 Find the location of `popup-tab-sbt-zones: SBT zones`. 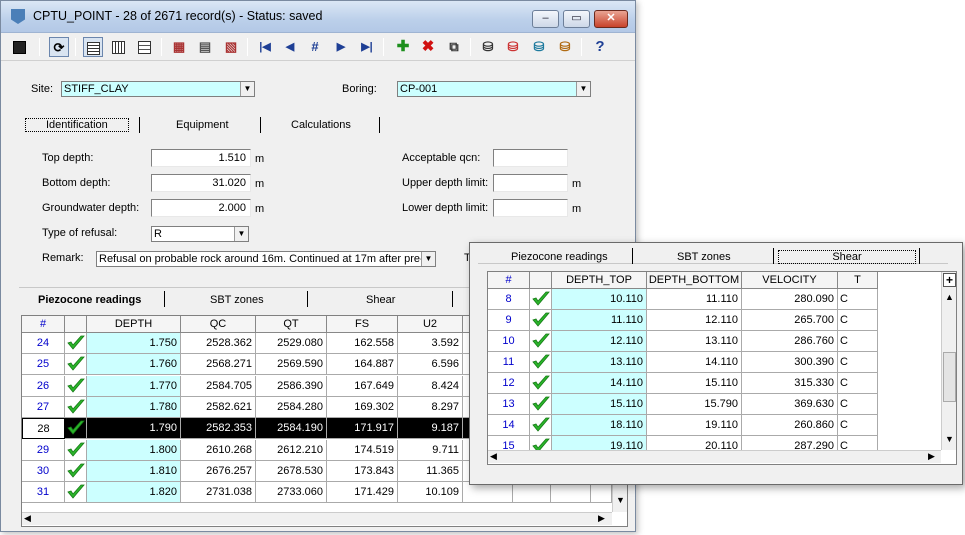

popup-tab-sbt-zones: SBT zones is located at coordinates (704, 257).